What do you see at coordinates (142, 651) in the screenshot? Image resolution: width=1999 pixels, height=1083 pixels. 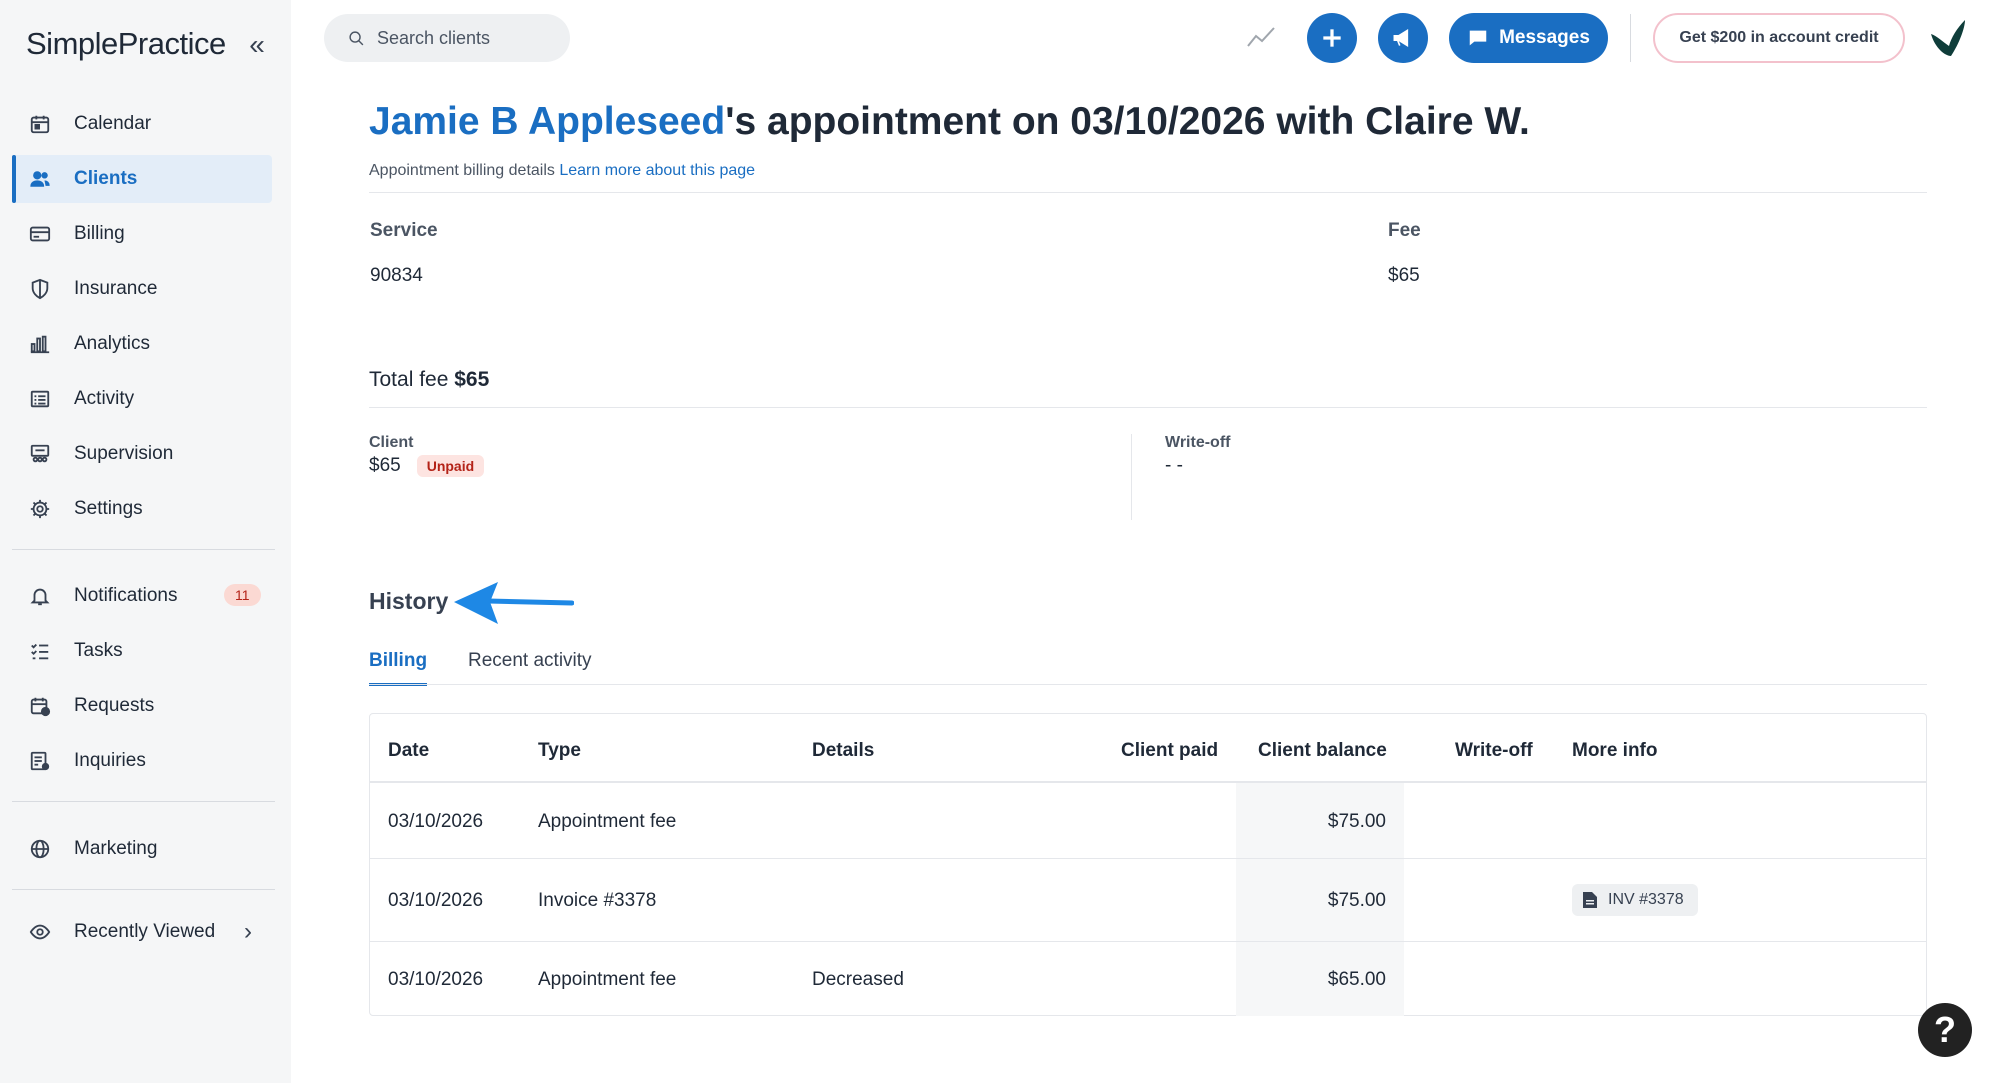 I see `sidebar-item-tasks: Tasks` at bounding box center [142, 651].